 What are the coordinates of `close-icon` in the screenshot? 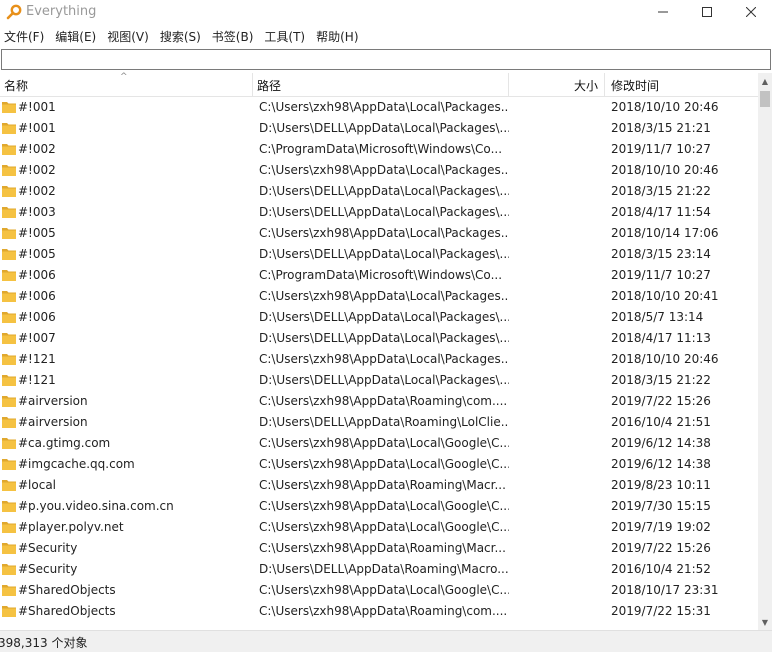 It's located at (751, 12).